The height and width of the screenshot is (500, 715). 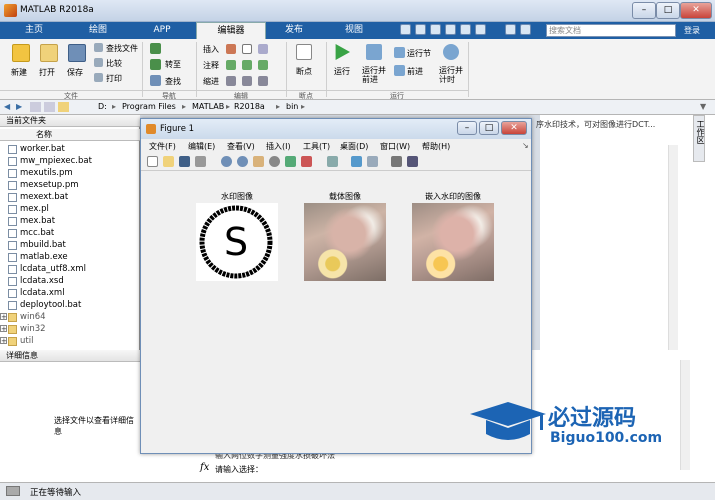 I want to click on show-plot-tools-icon, so click(x=412, y=161).